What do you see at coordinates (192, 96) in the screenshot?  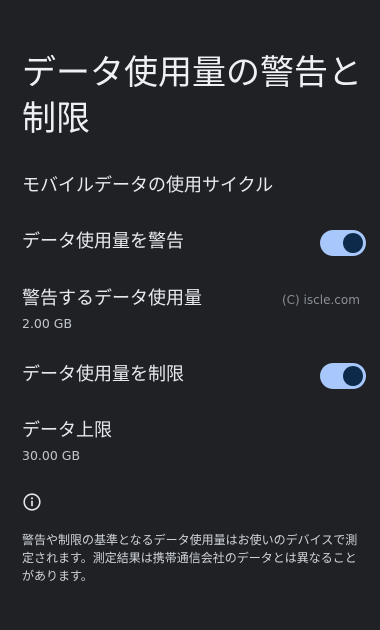 I see `page-title: データ使用量の警告と制限` at bounding box center [192, 96].